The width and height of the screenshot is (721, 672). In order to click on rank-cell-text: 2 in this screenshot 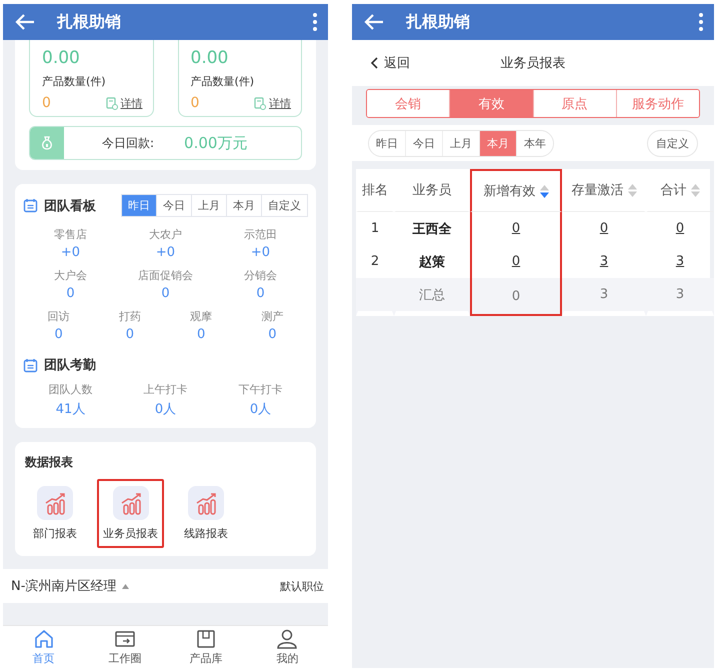, I will do `click(375, 262)`.